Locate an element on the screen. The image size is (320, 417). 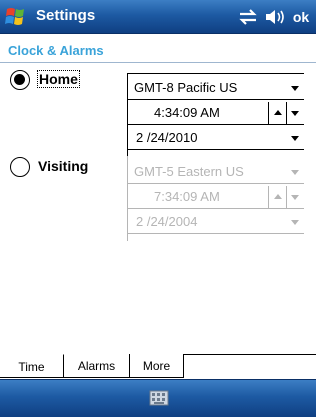
home-time-stepper: 4:34:09 AM is located at coordinates (216, 113).